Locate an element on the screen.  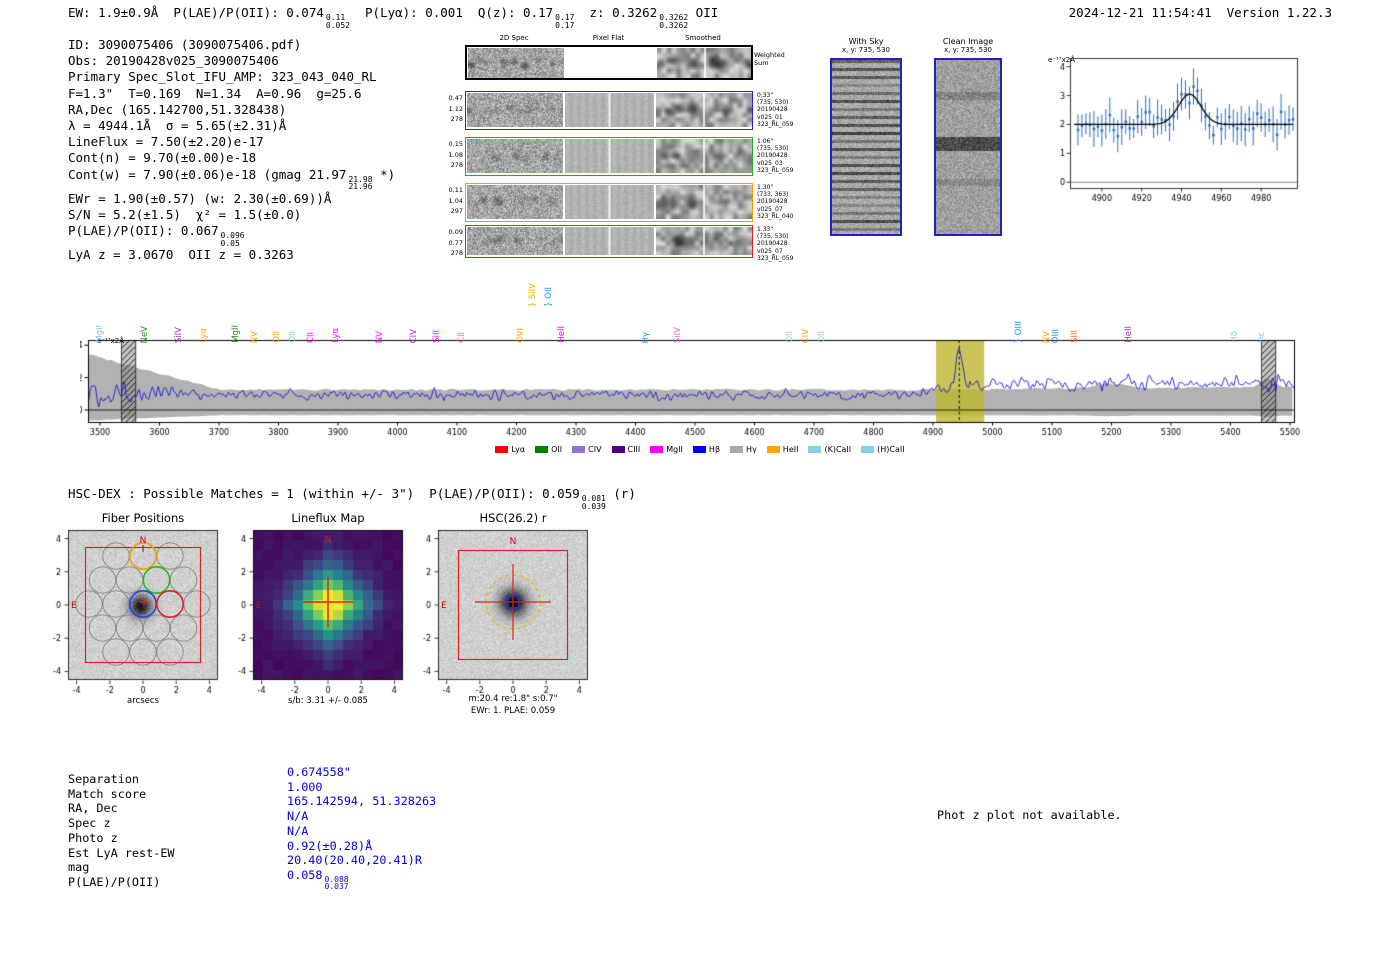
weighted-sum-label-line2: Sum is located at coordinates (761, 62).